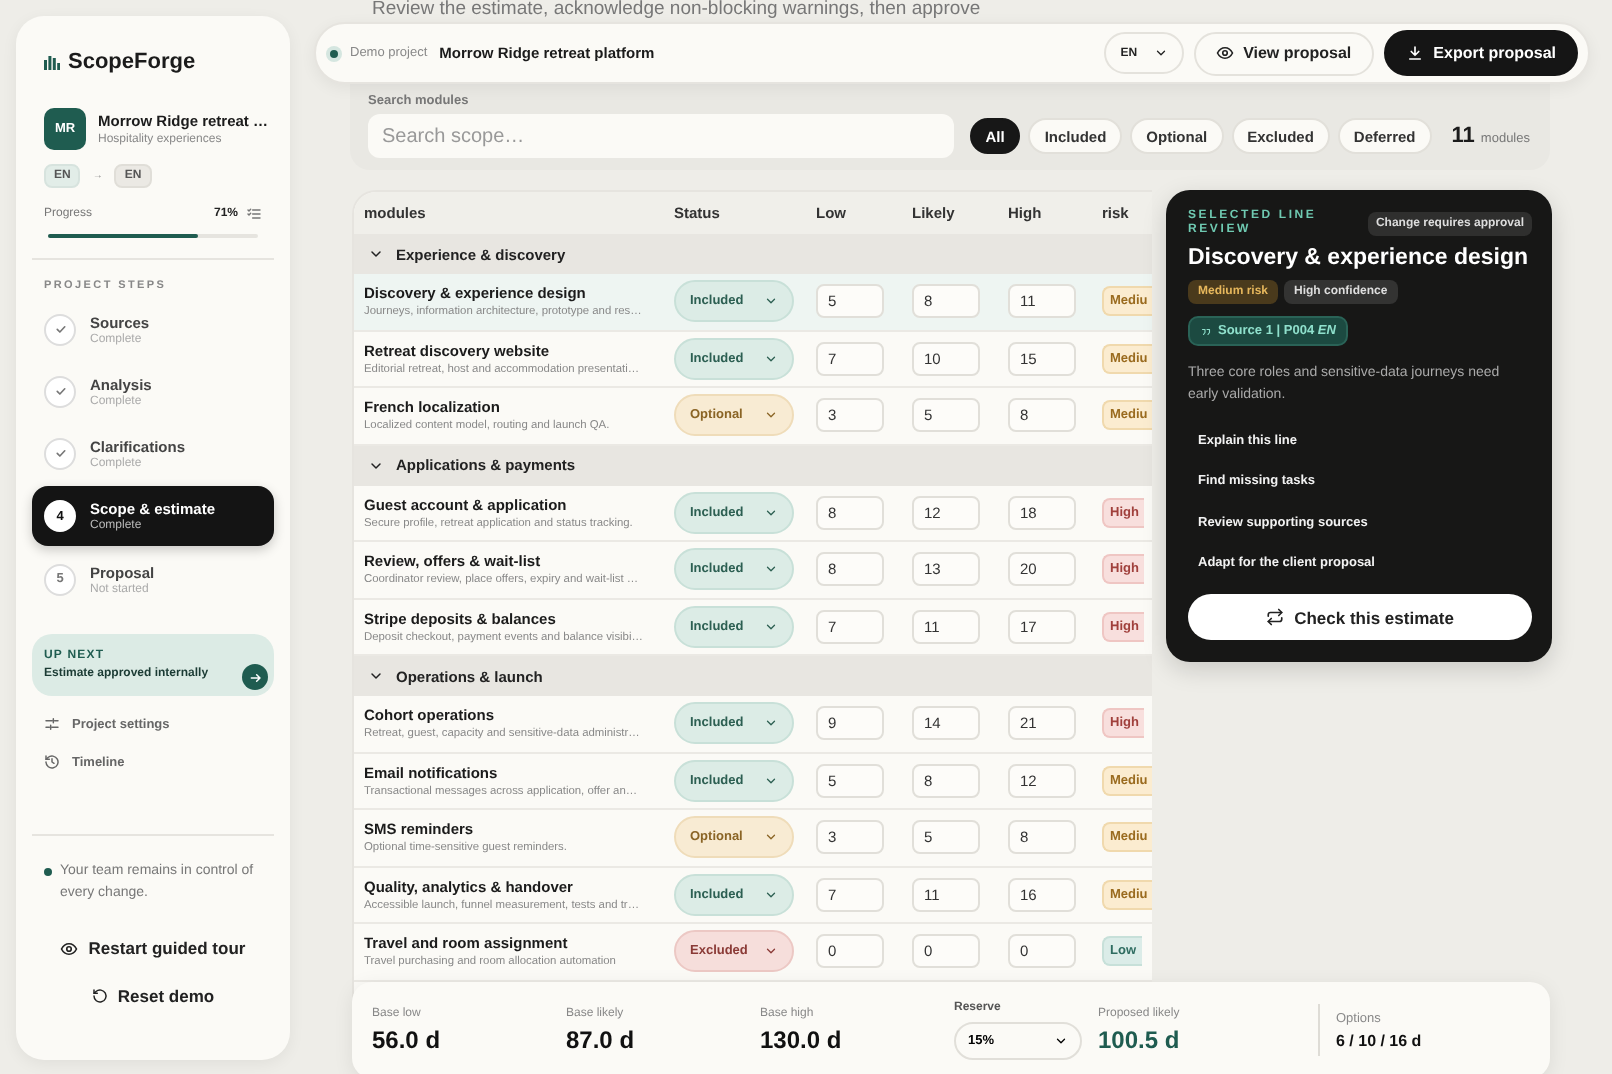 The width and height of the screenshot is (1612, 1074). I want to click on checklist-icon, so click(254, 214).